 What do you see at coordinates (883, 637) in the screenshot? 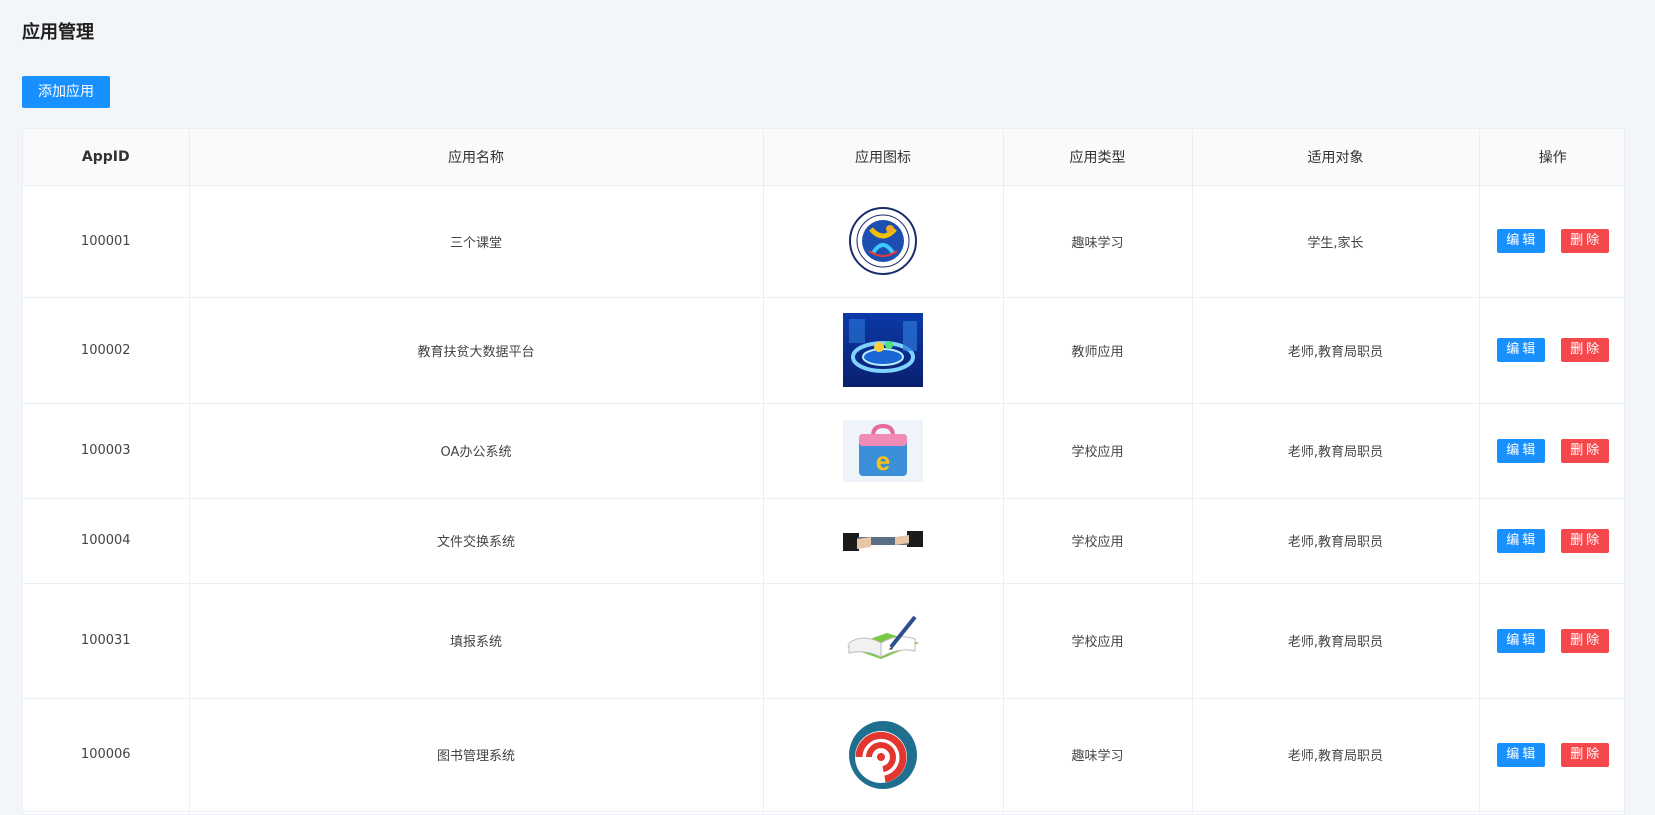
I see `notebook-pen-icon` at bounding box center [883, 637].